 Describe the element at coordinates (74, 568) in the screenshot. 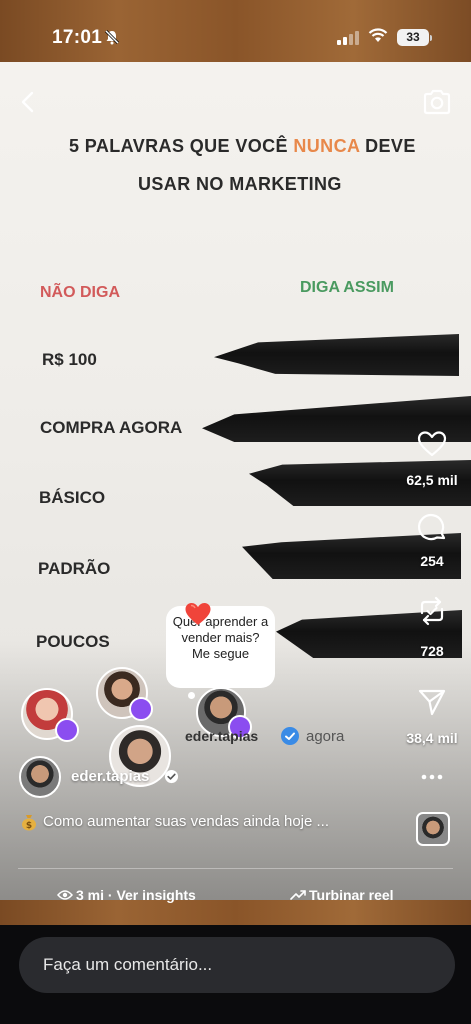

I see `word-item: PADRÃO` at that location.